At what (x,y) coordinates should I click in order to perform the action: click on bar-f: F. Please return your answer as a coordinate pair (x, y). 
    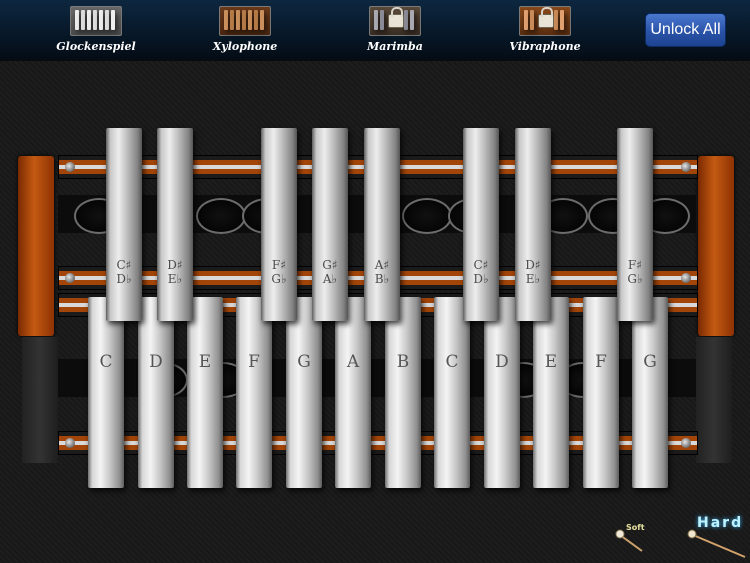
    Looking at the image, I should click on (254, 392).